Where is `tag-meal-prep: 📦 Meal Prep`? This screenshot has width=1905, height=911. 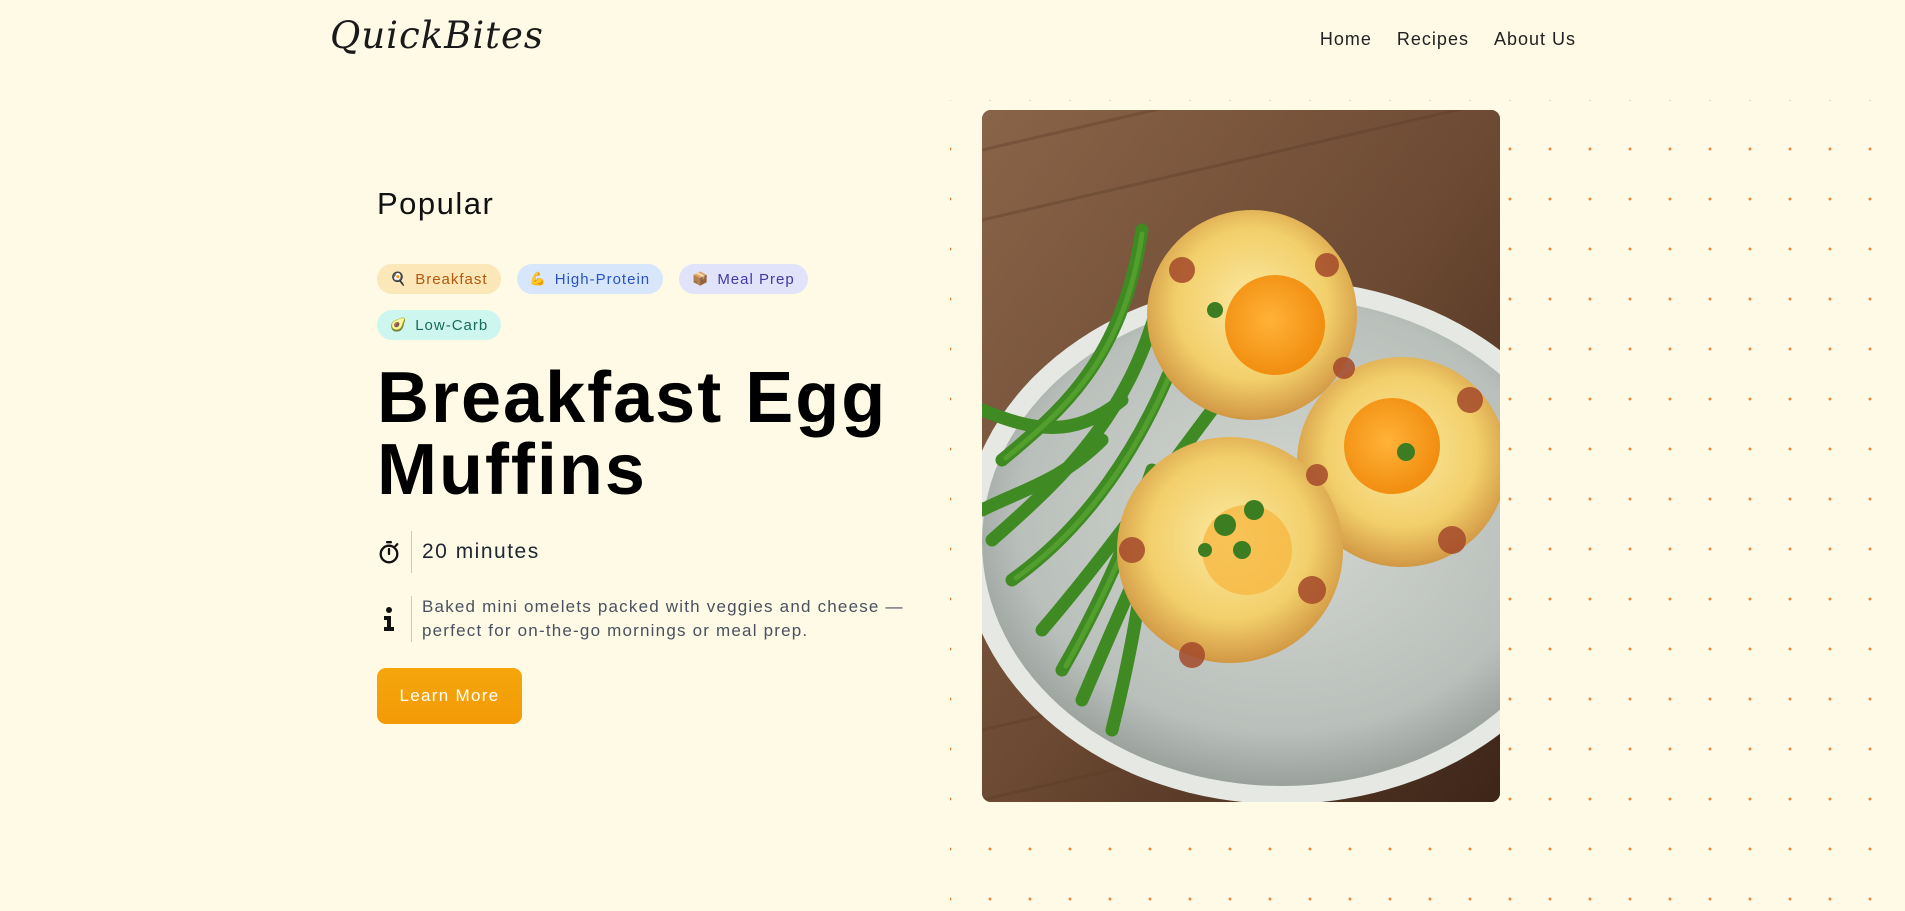
tag-meal-prep: 📦 Meal Prep is located at coordinates (743, 279).